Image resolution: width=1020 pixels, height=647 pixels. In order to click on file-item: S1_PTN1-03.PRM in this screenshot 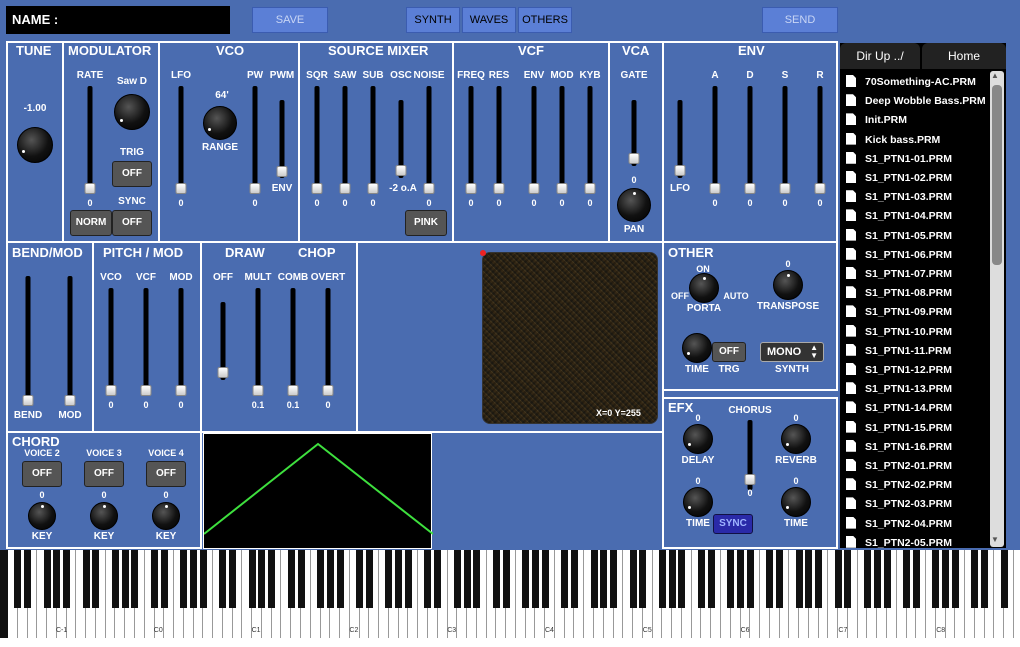, I will do `click(899, 196)`.